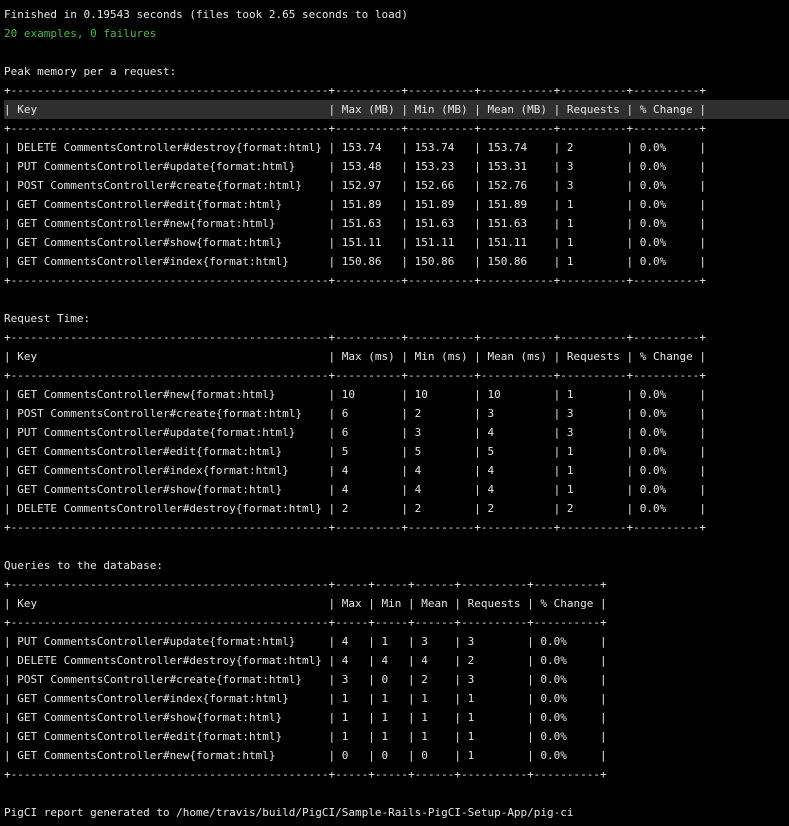 The image size is (789, 826). Describe the element at coordinates (80, 33) in the screenshot. I see `test-result-line: 20 examples, 0 failures` at that location.